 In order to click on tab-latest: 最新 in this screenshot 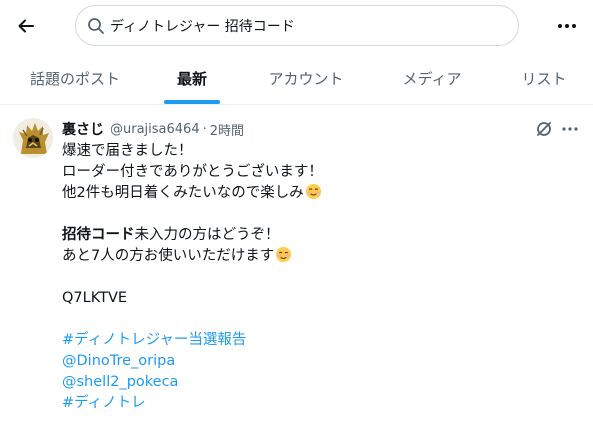, I will do `click(192, 78)`.